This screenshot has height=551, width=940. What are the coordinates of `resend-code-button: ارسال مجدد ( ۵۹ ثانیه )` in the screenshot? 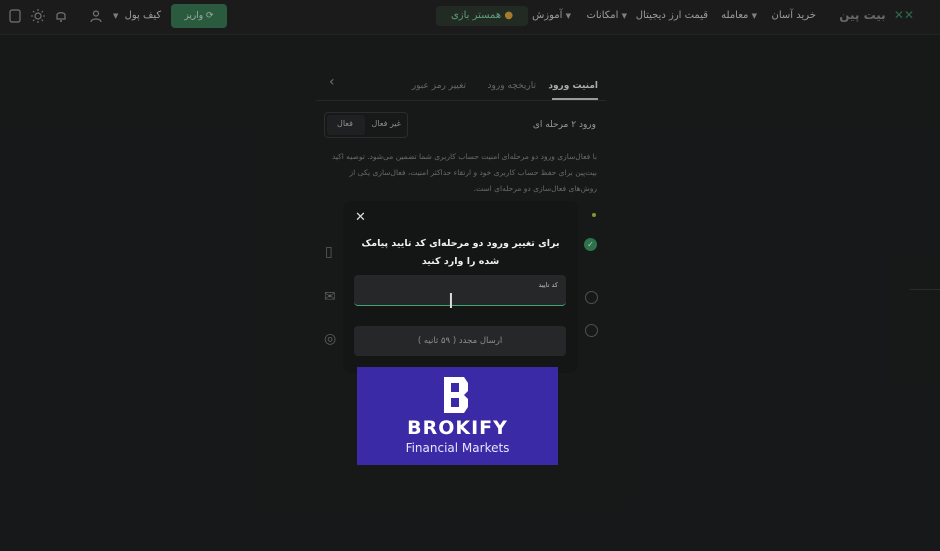 It's located at (460, 341).